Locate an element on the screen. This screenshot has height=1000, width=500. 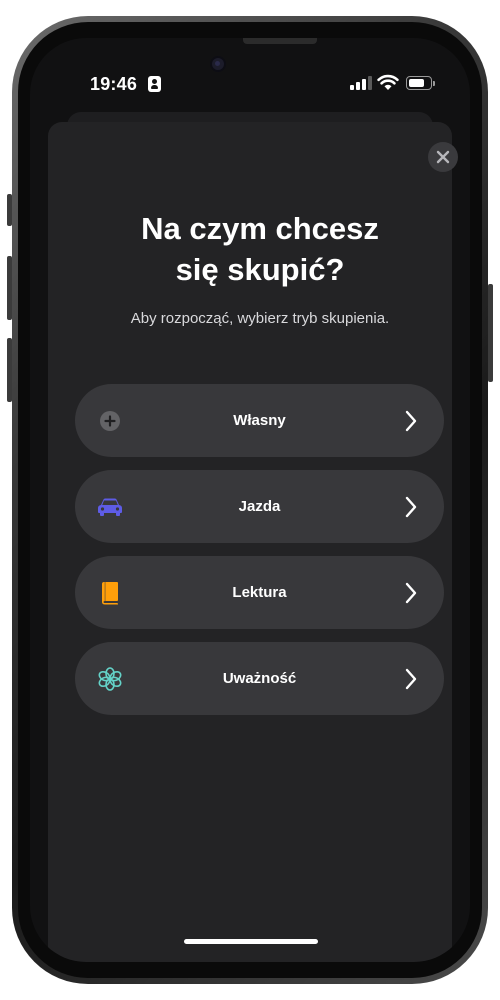
sheet-title-line-1: Na czym chcesz is located at coordinates (260, 228).